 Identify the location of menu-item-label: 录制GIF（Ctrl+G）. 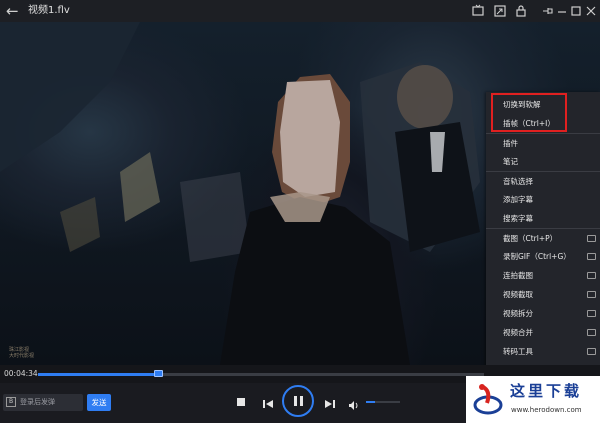
(537, 256).